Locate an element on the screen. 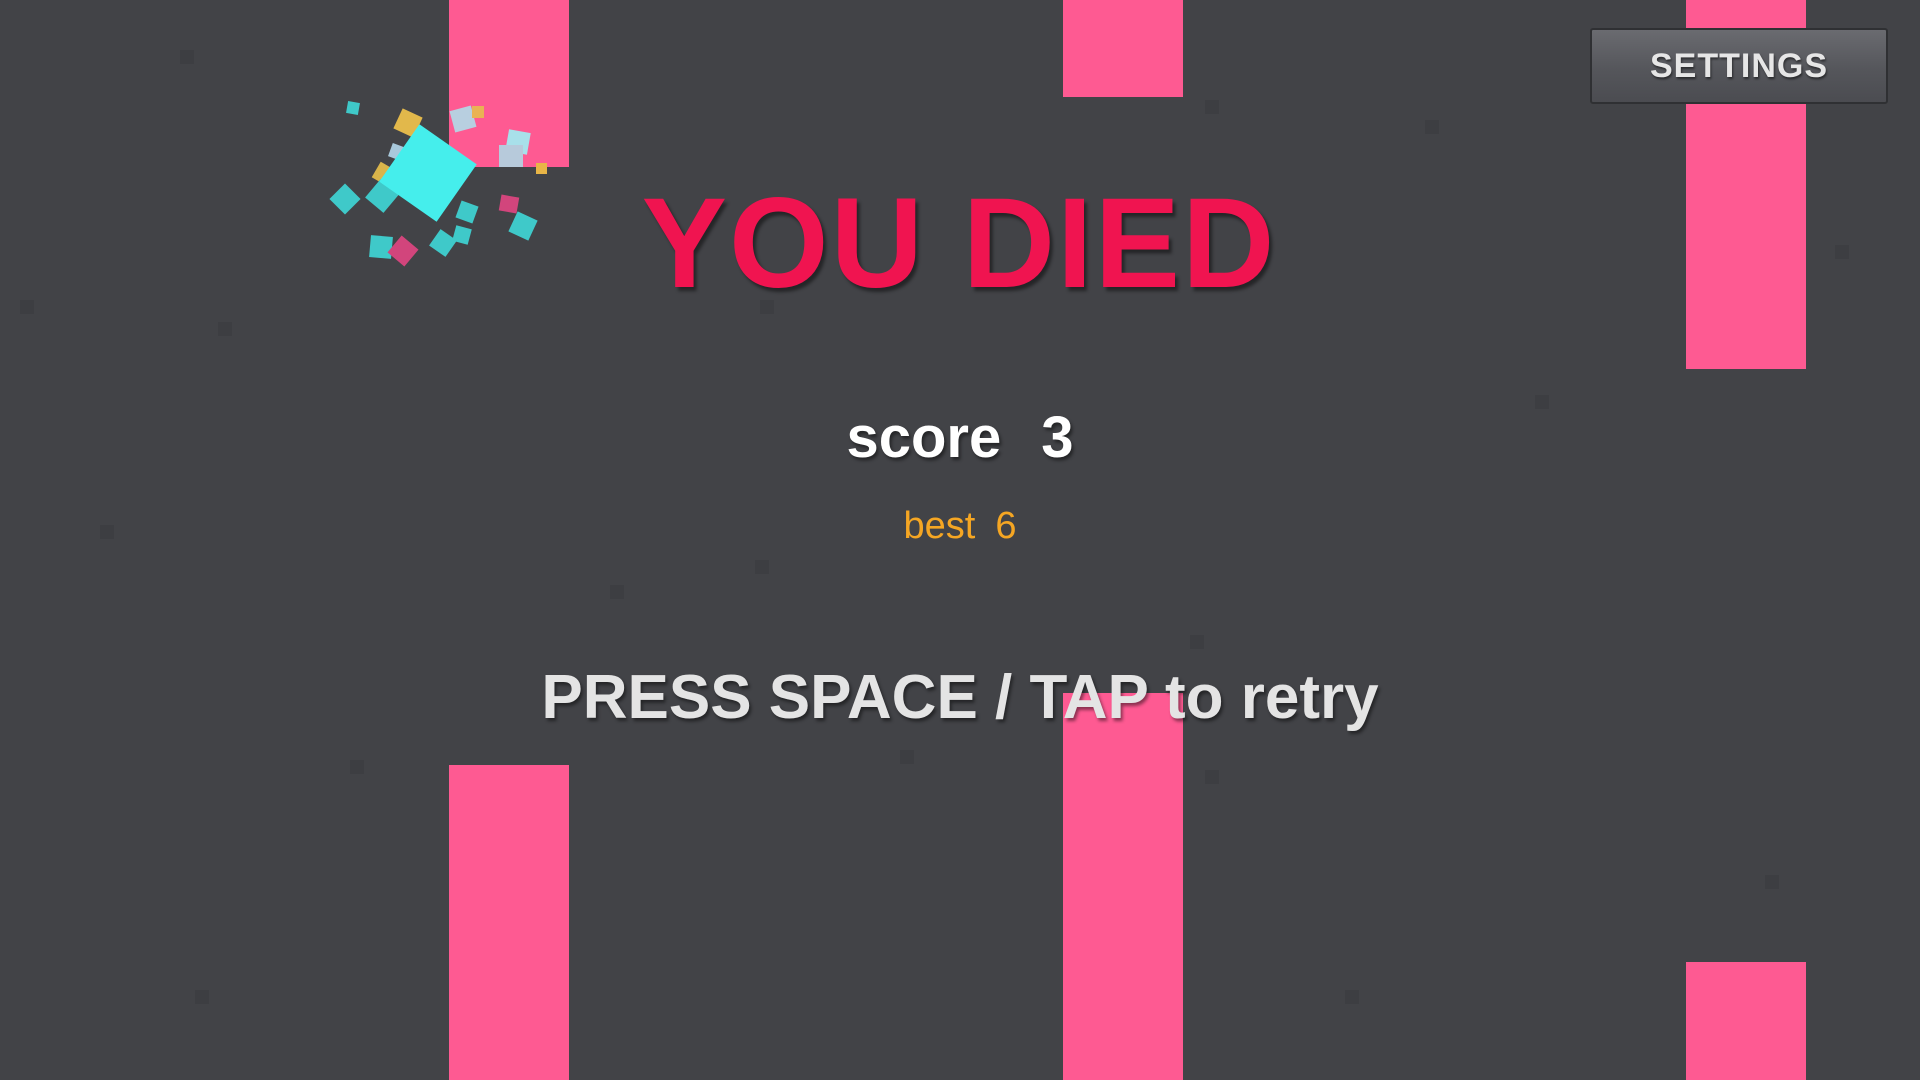 Image resolution: width=1920 pixels, height=1080 pixels. best-score-display: best 6 is located at coordinates (960, 526).